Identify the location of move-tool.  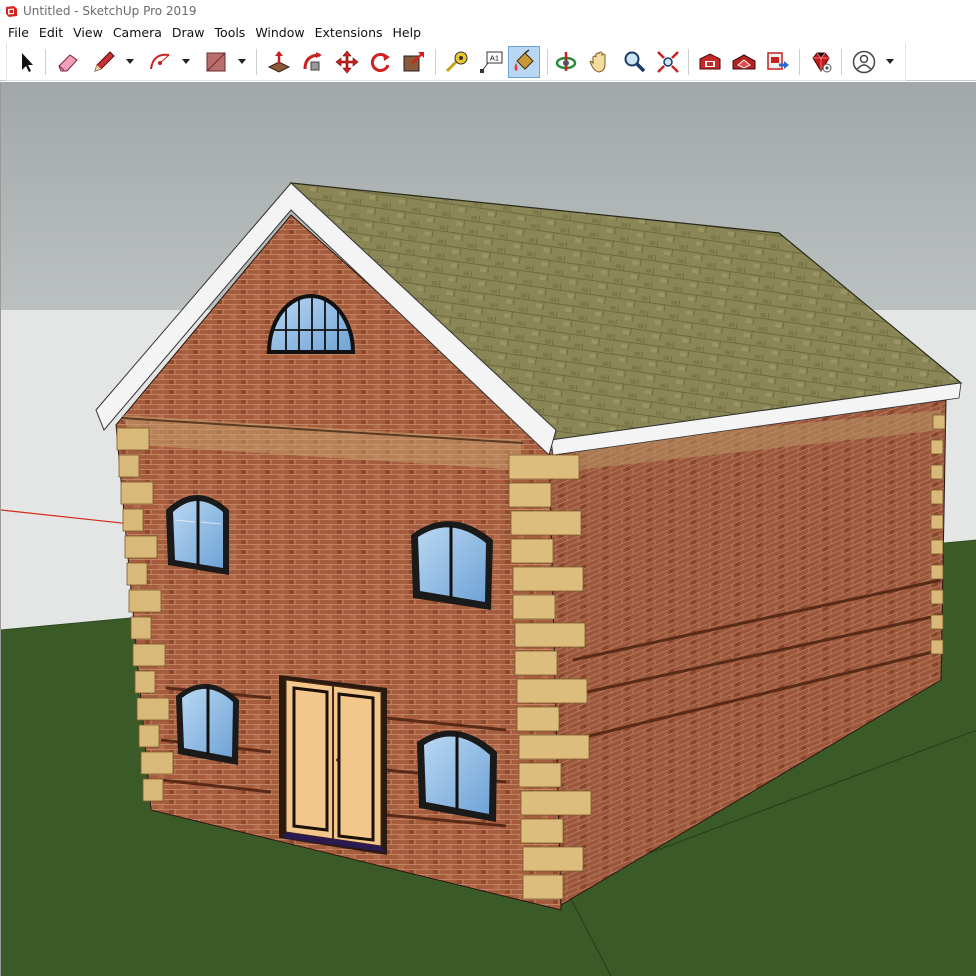
(347, 62).